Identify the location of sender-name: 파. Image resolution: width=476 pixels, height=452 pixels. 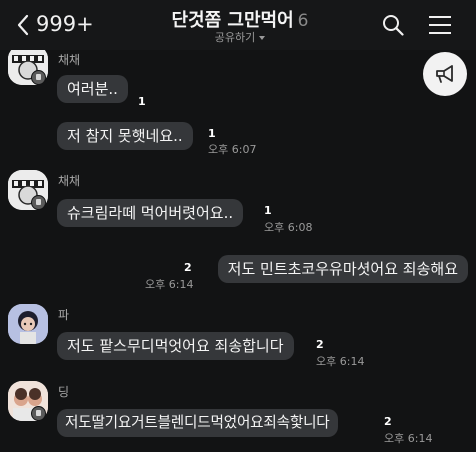
(64, 315).